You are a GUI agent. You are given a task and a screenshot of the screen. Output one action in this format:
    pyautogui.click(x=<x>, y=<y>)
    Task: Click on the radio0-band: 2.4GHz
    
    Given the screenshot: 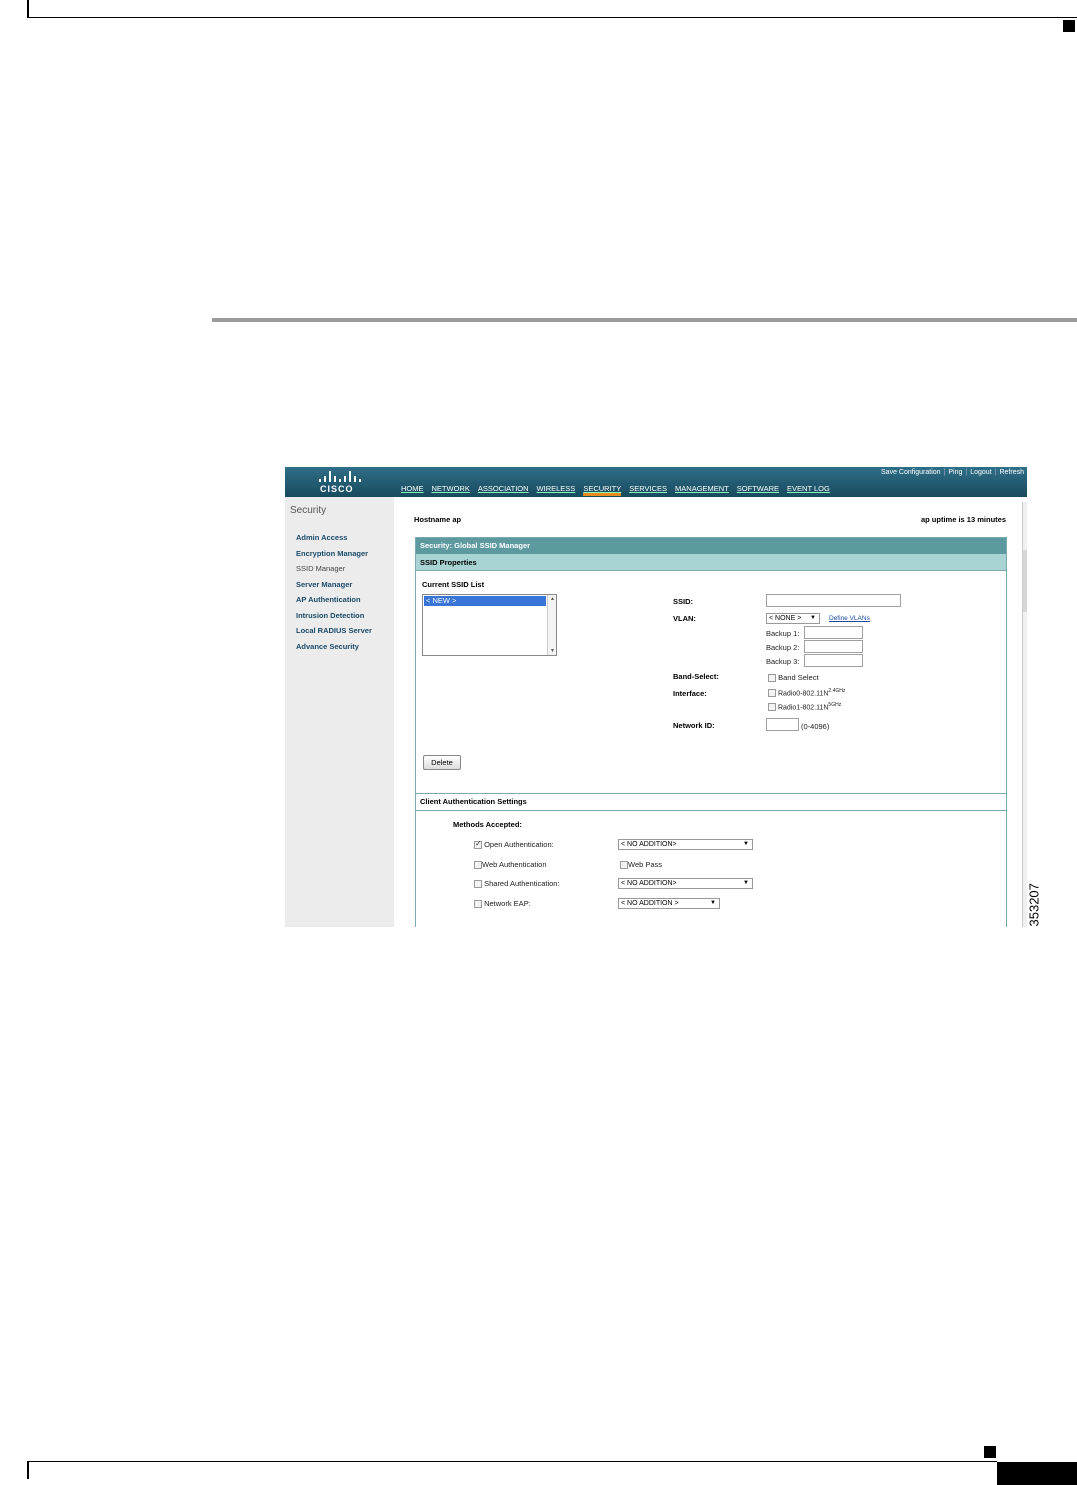 What is the action you would take?
    pyautogui.click(x=837, y=691)
    